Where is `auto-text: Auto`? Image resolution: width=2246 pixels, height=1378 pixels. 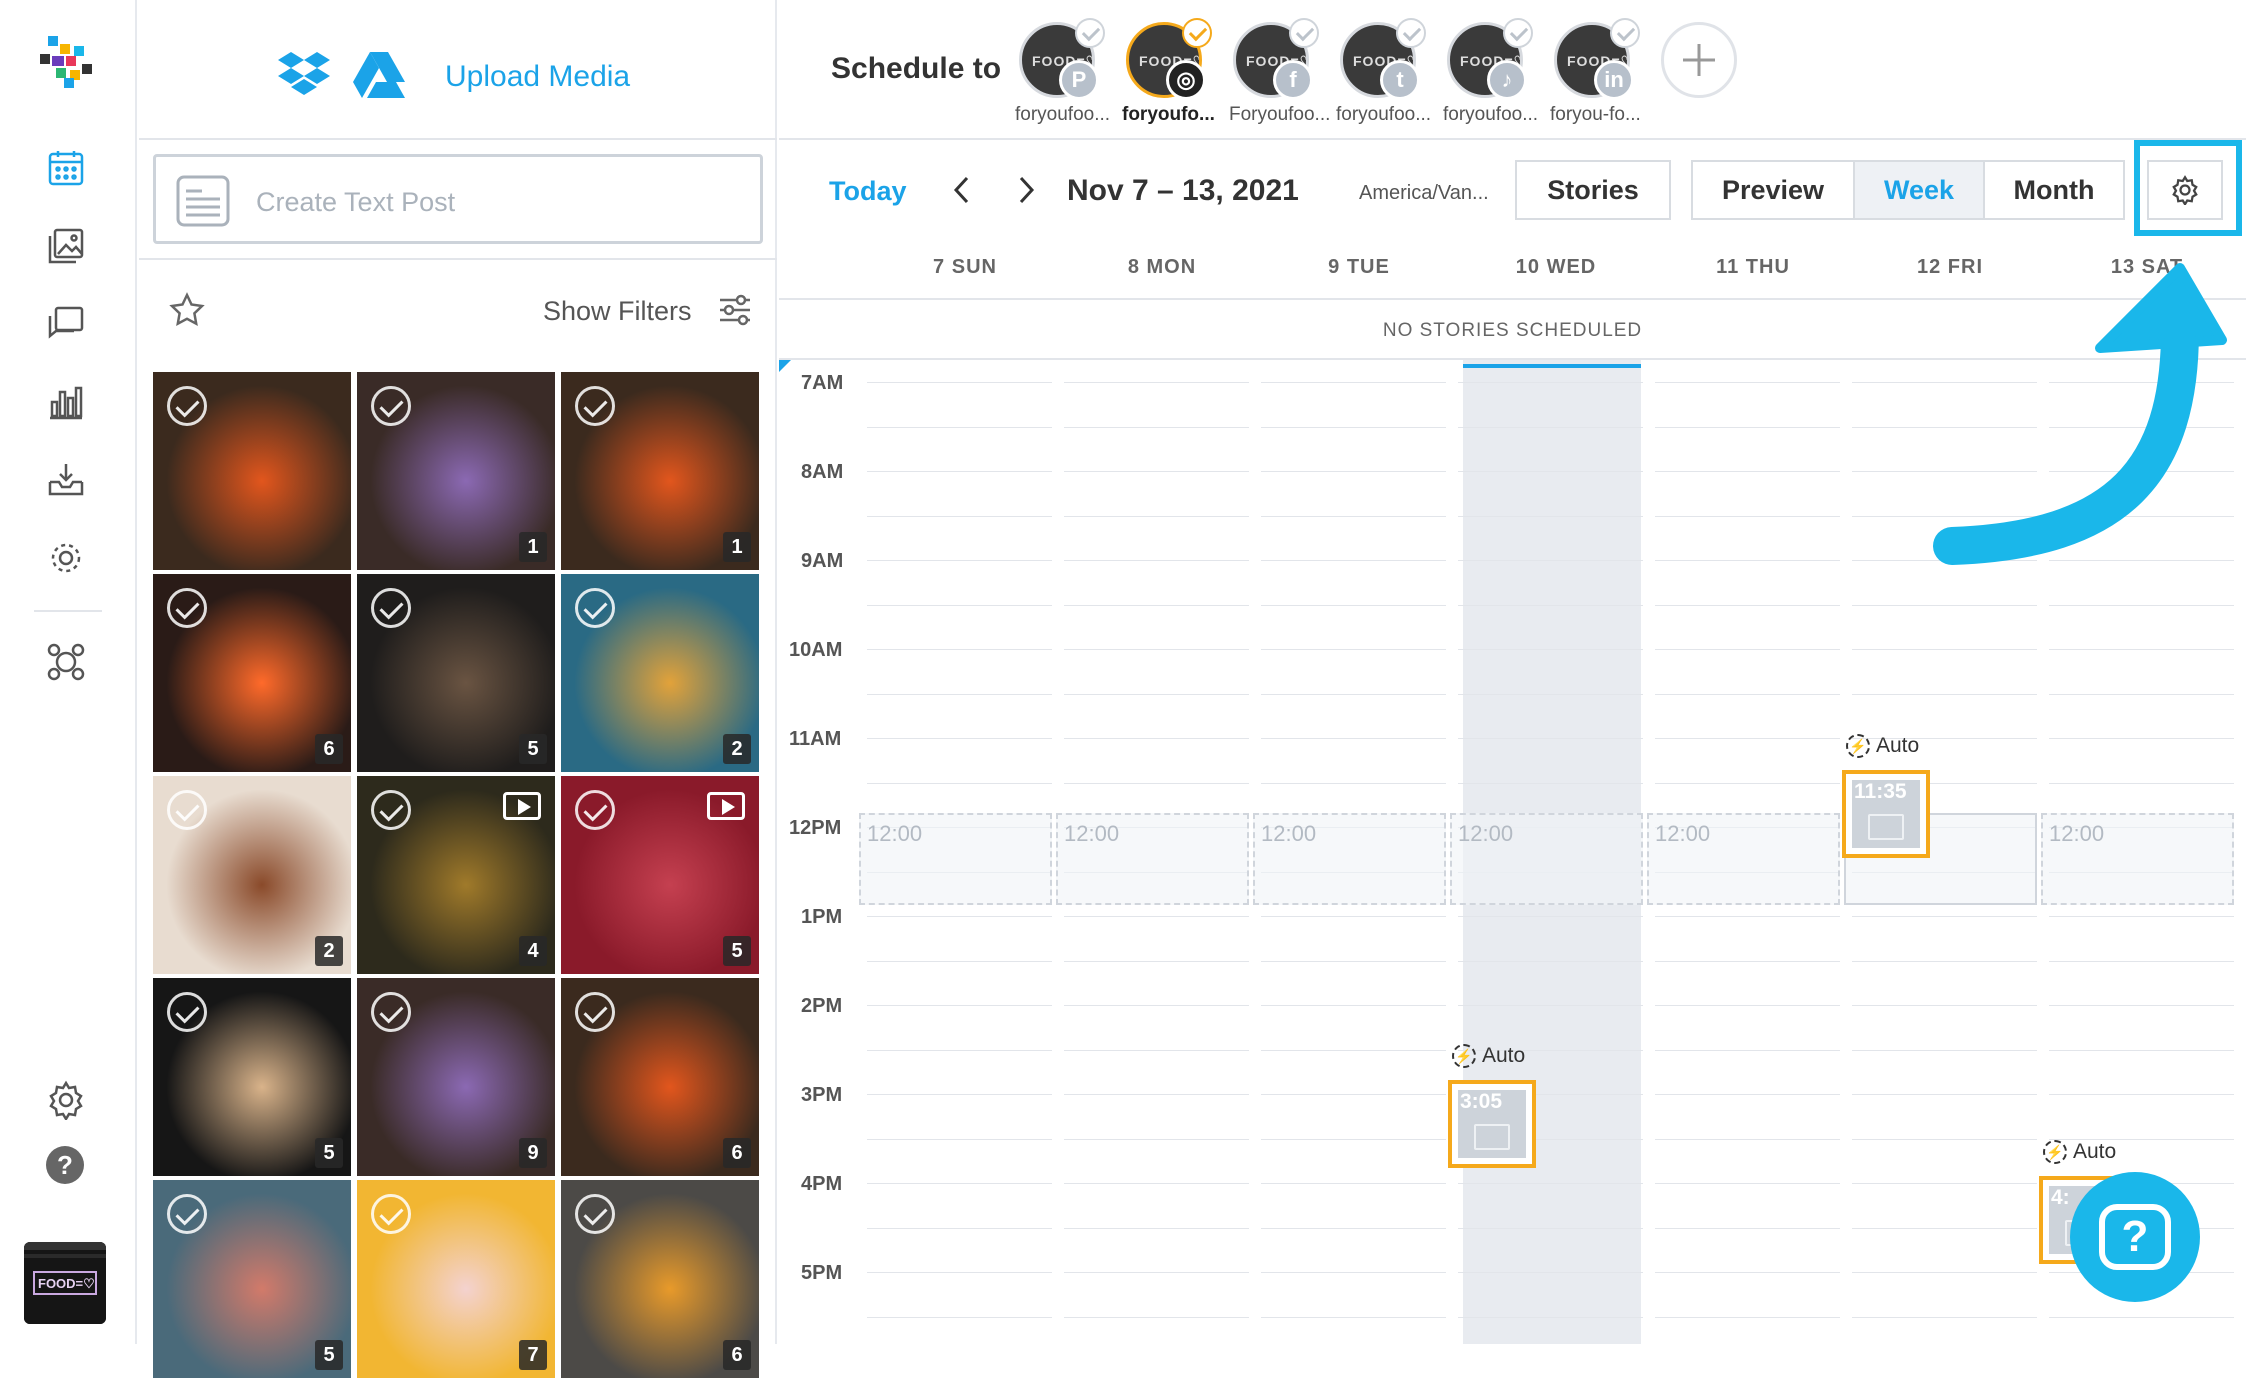
auto-text: Auto is located at coordinates (1504, 1055).